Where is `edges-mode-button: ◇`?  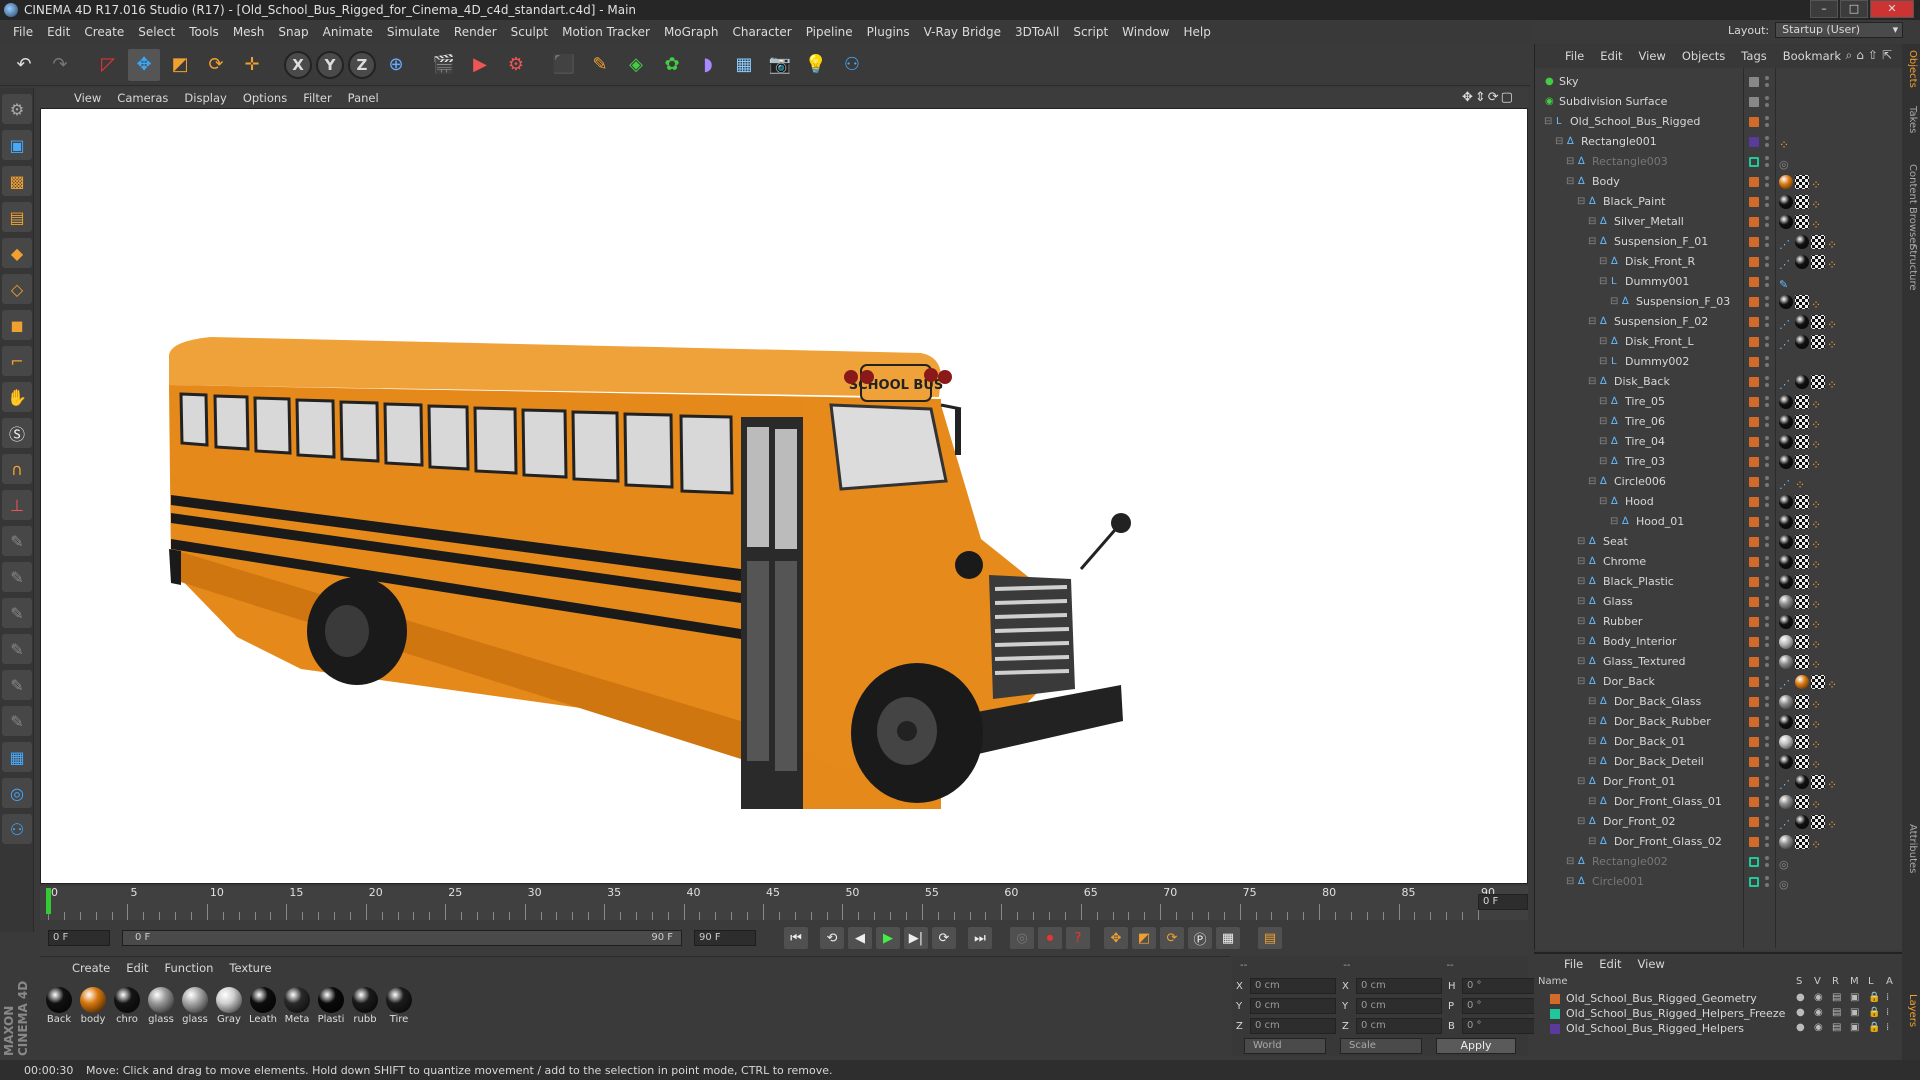 edges-mode-button: ◇ is located at coordinates (17, 289).